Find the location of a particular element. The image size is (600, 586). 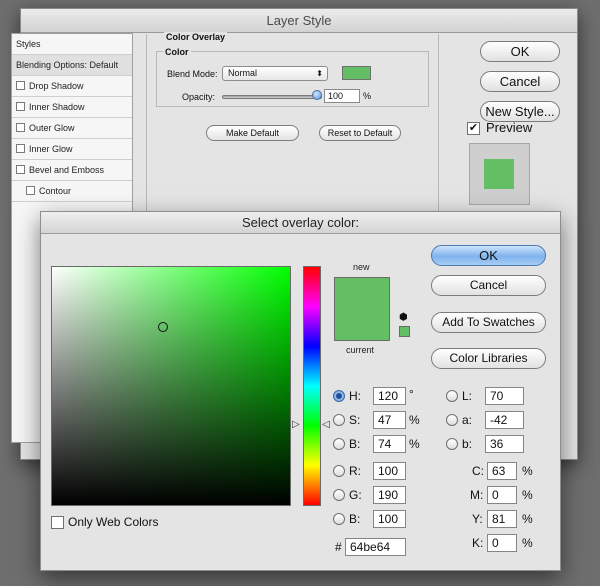

style-item-outer-glow: Outer Glow is located at coordinates (72, 128).